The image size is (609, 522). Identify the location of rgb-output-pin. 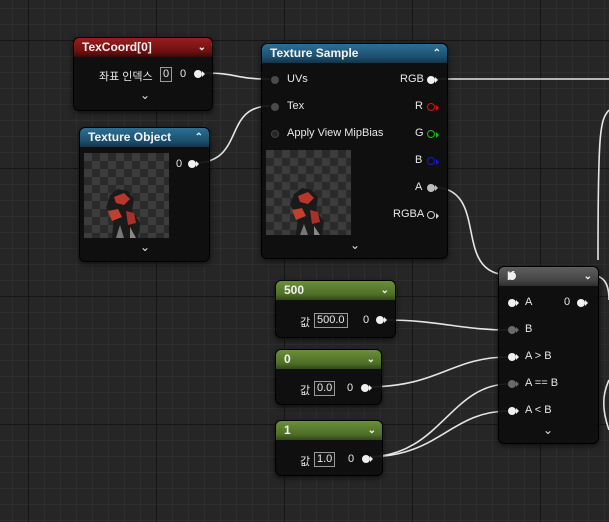
(432, 80).